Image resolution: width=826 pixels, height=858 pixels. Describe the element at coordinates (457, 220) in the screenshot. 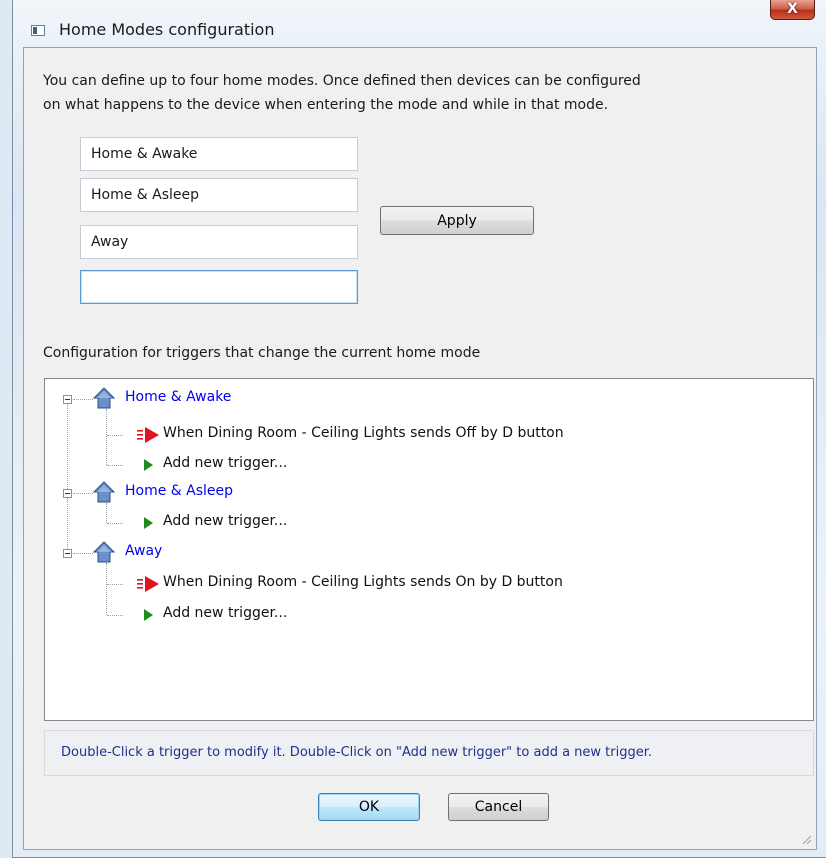

I see `apply-button: Apply` at that location.